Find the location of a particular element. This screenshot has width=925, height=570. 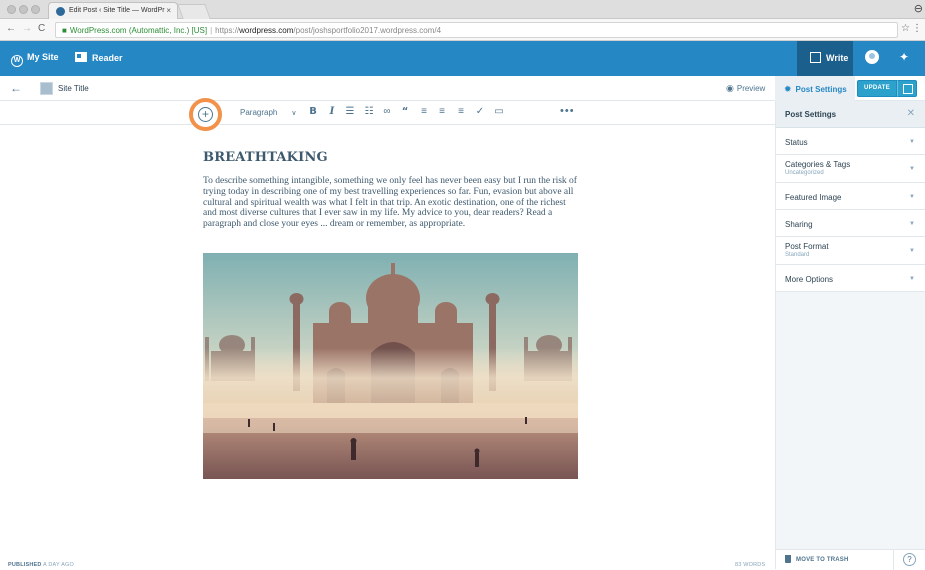

italic-icon: I is located at coordinates (332, 111).